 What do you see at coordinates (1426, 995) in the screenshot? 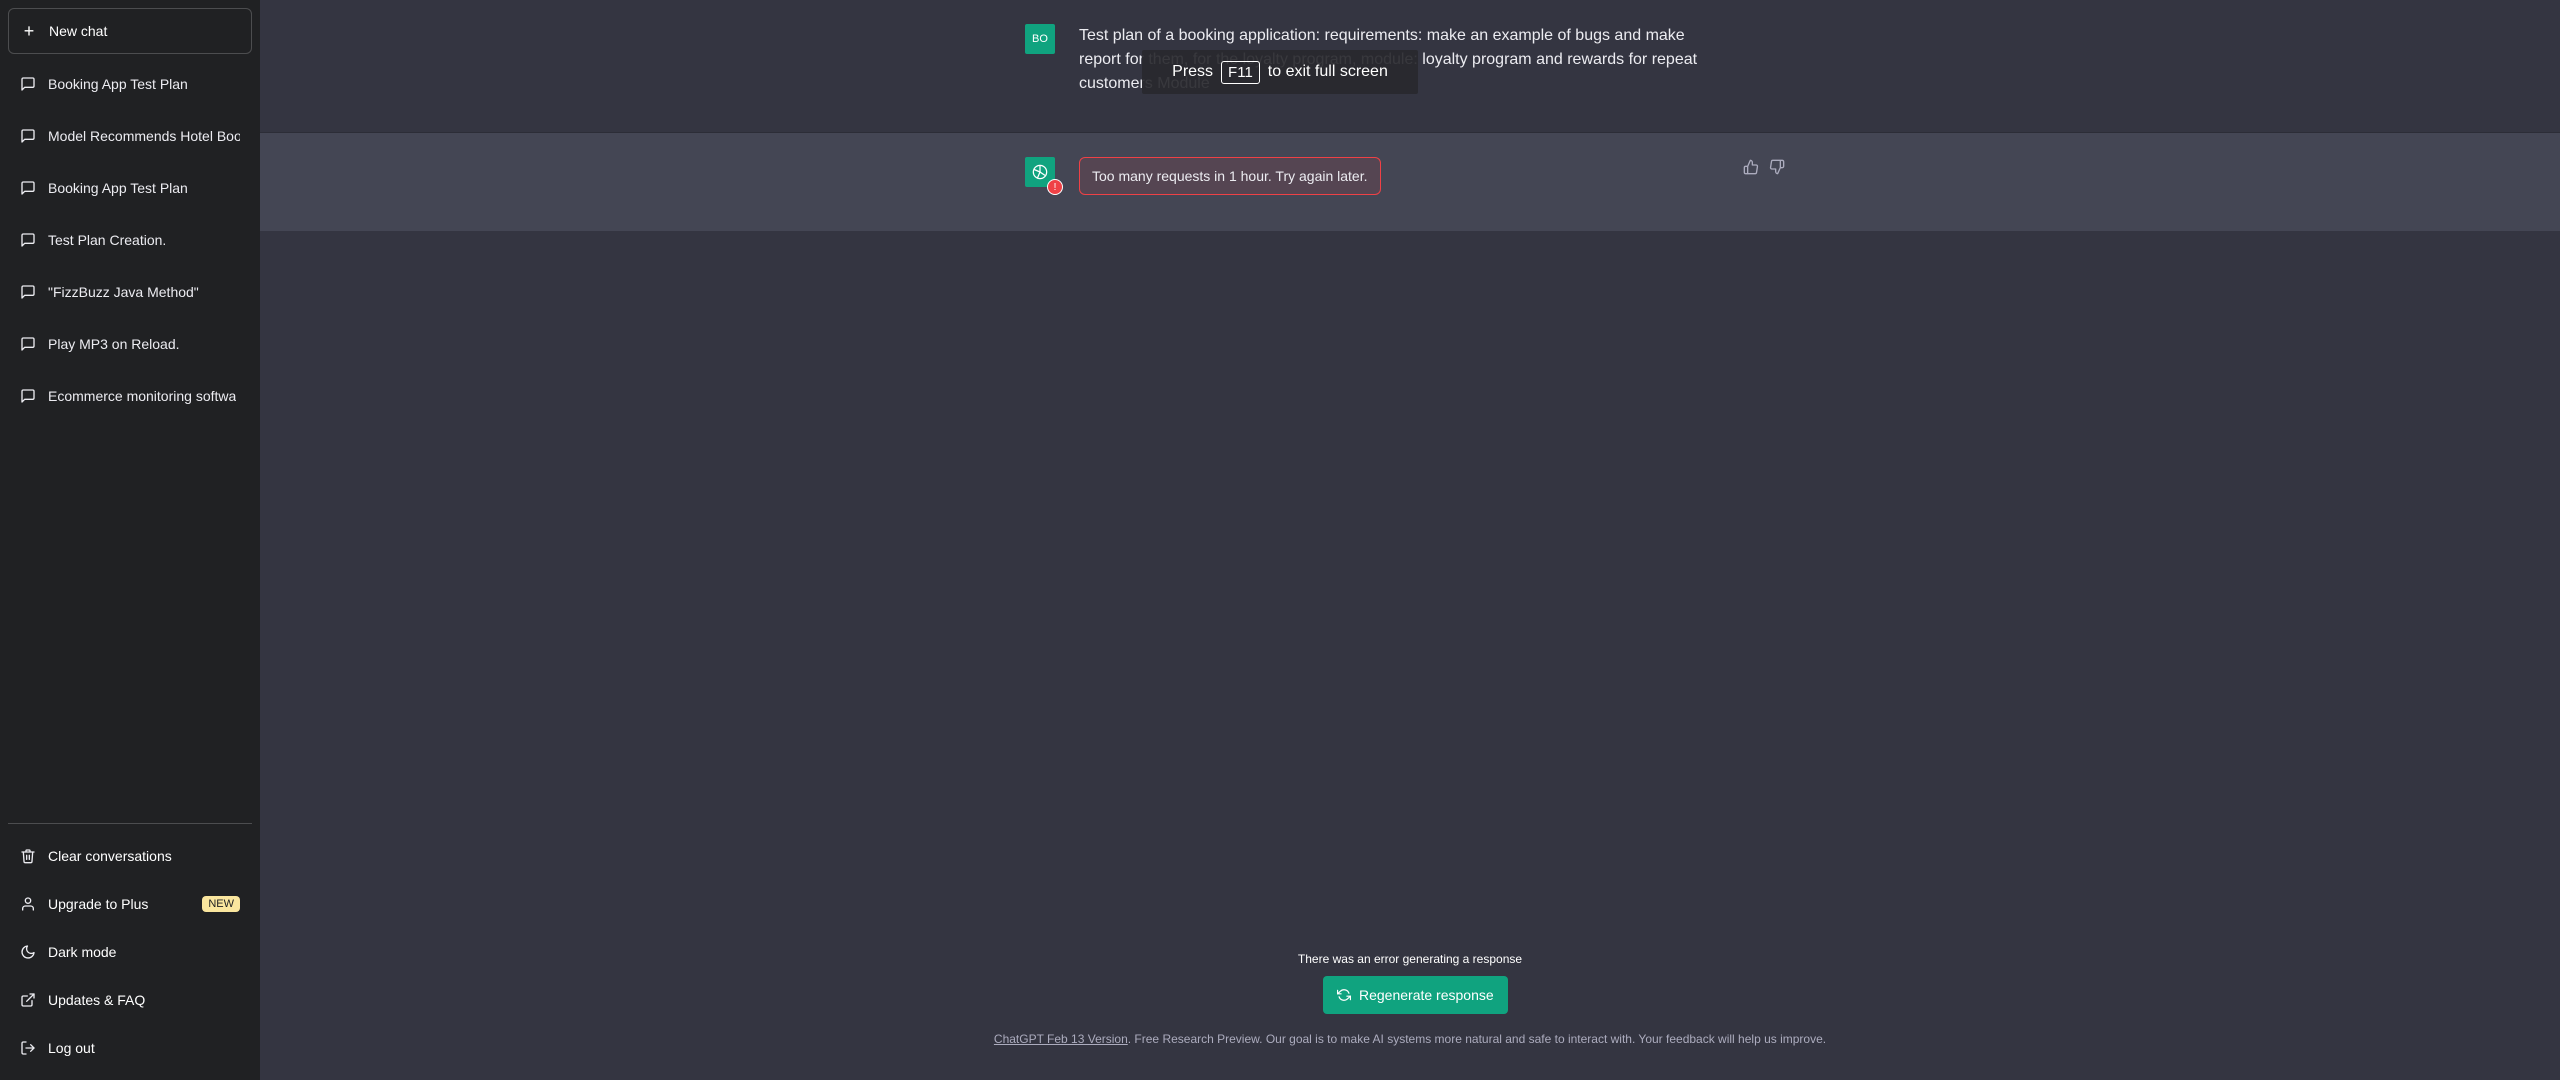
I see `regenerate-label: Regenerate response` at bounding box center [1426, 995].